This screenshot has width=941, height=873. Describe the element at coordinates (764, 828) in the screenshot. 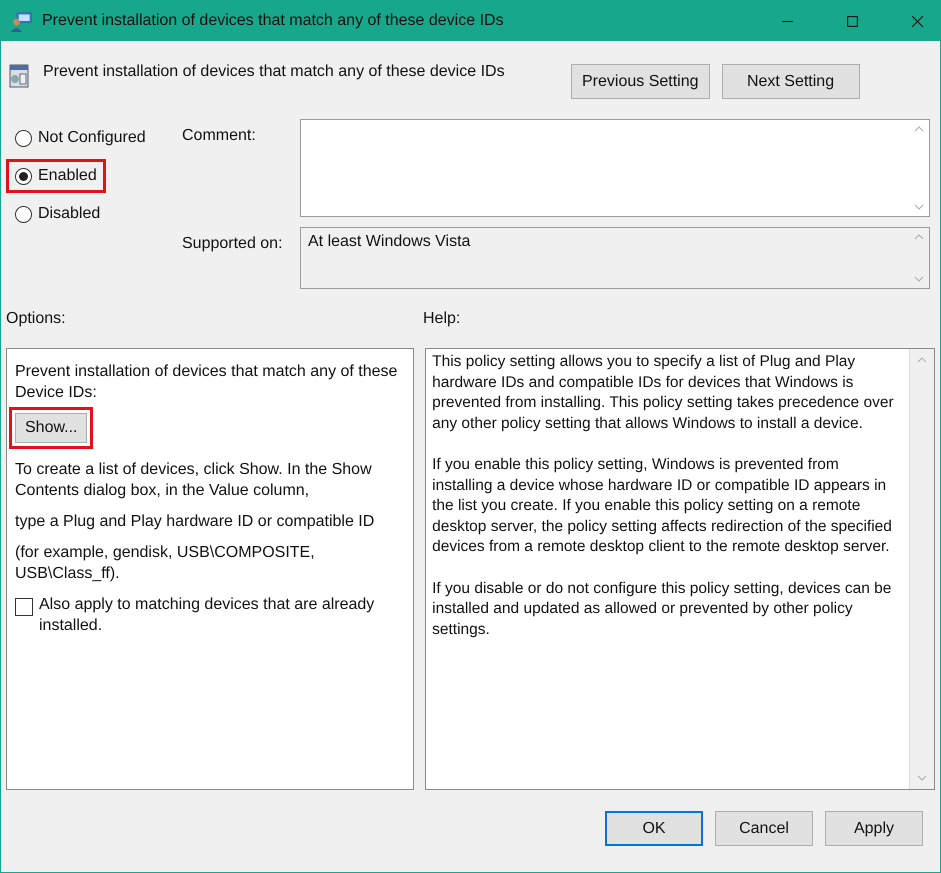

I see `dialog-button: Cancel` at that location.